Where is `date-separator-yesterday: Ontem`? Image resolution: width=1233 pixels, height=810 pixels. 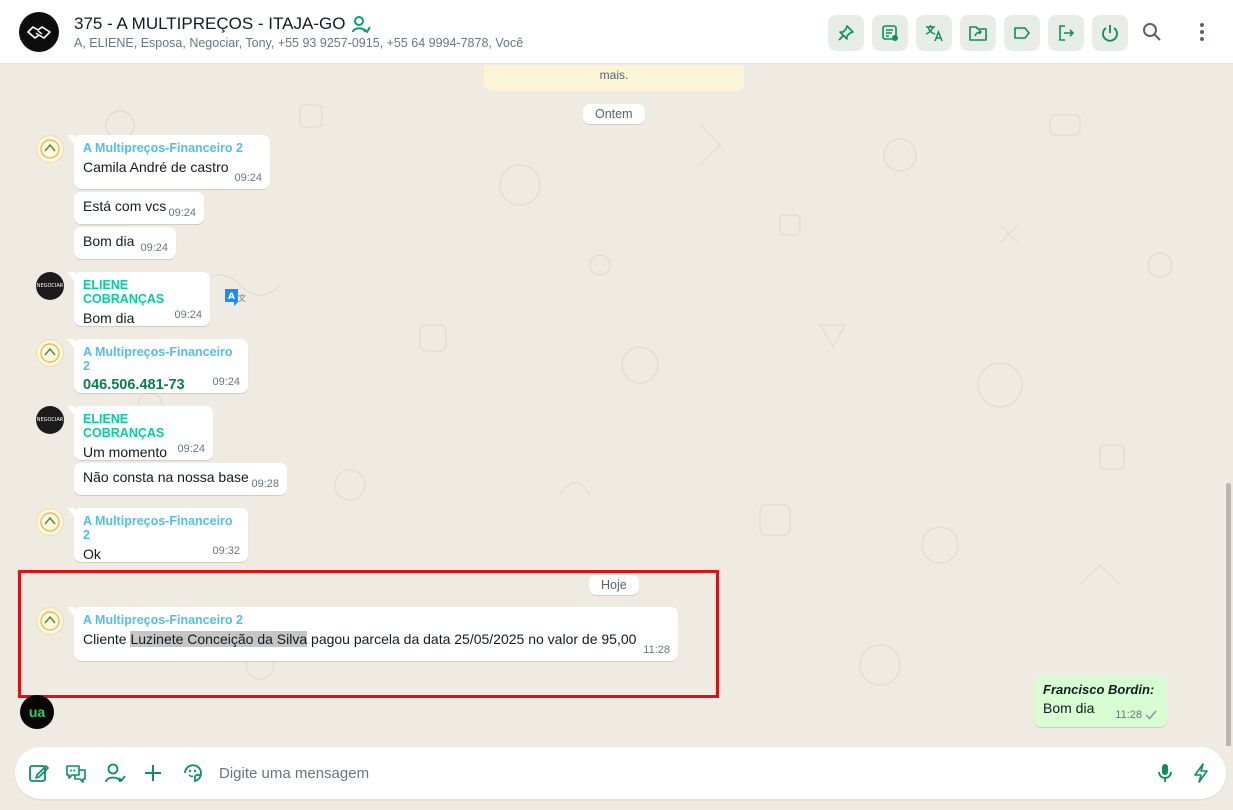
date-separator-yesterday: Ontem is located at coordinates (614, 114).